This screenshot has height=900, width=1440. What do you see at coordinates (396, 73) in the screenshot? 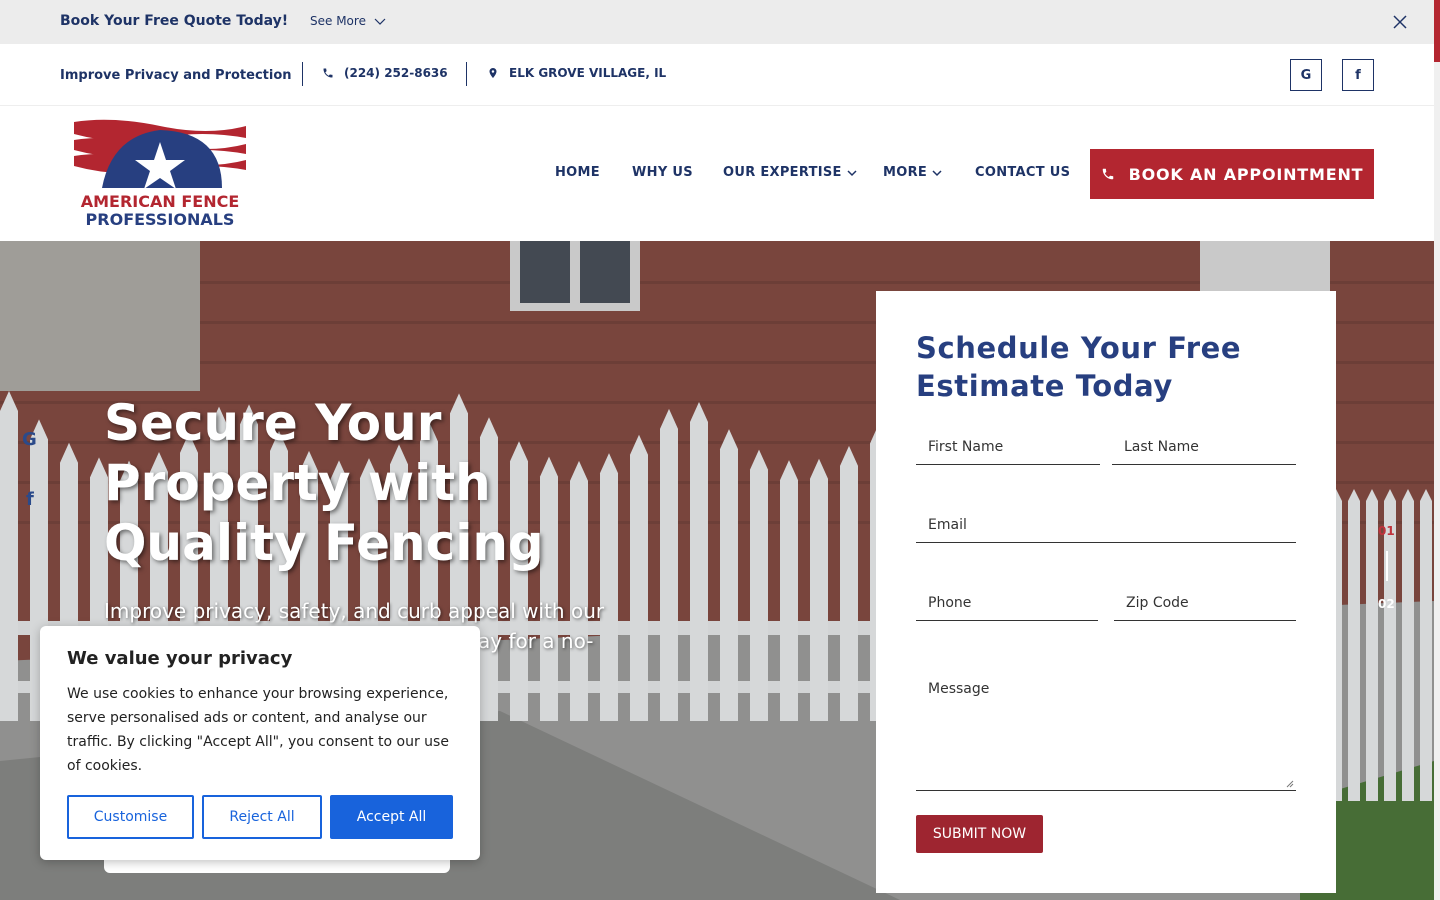
I see `phone-number: (224) 252-8636` at bounding box center [396, 73].